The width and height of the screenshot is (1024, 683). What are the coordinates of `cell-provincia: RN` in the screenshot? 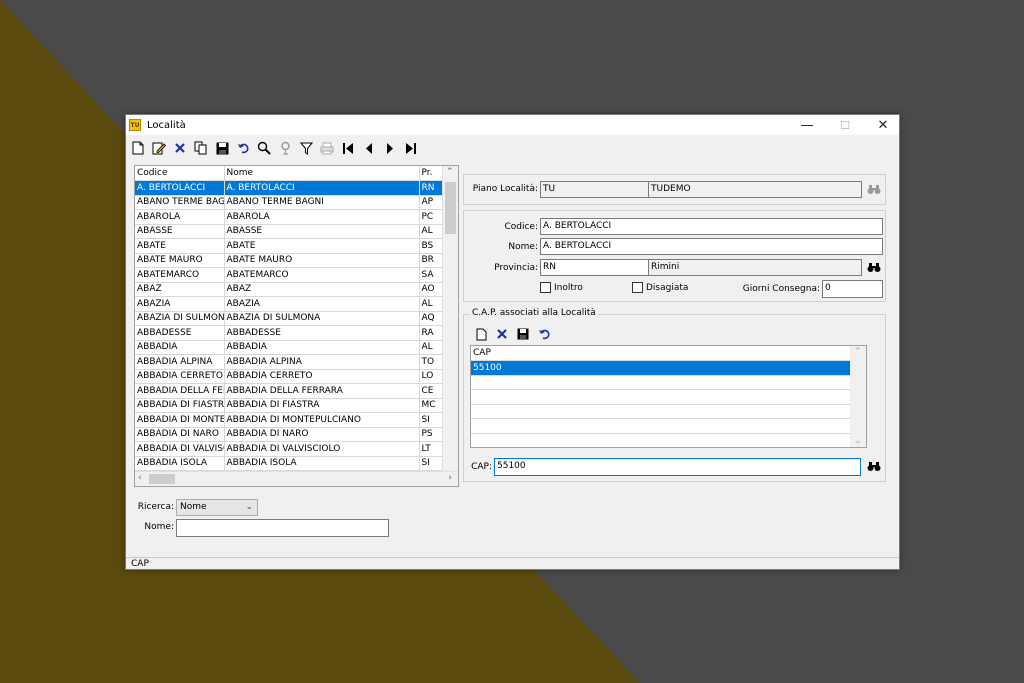 It's located at (431, 188).